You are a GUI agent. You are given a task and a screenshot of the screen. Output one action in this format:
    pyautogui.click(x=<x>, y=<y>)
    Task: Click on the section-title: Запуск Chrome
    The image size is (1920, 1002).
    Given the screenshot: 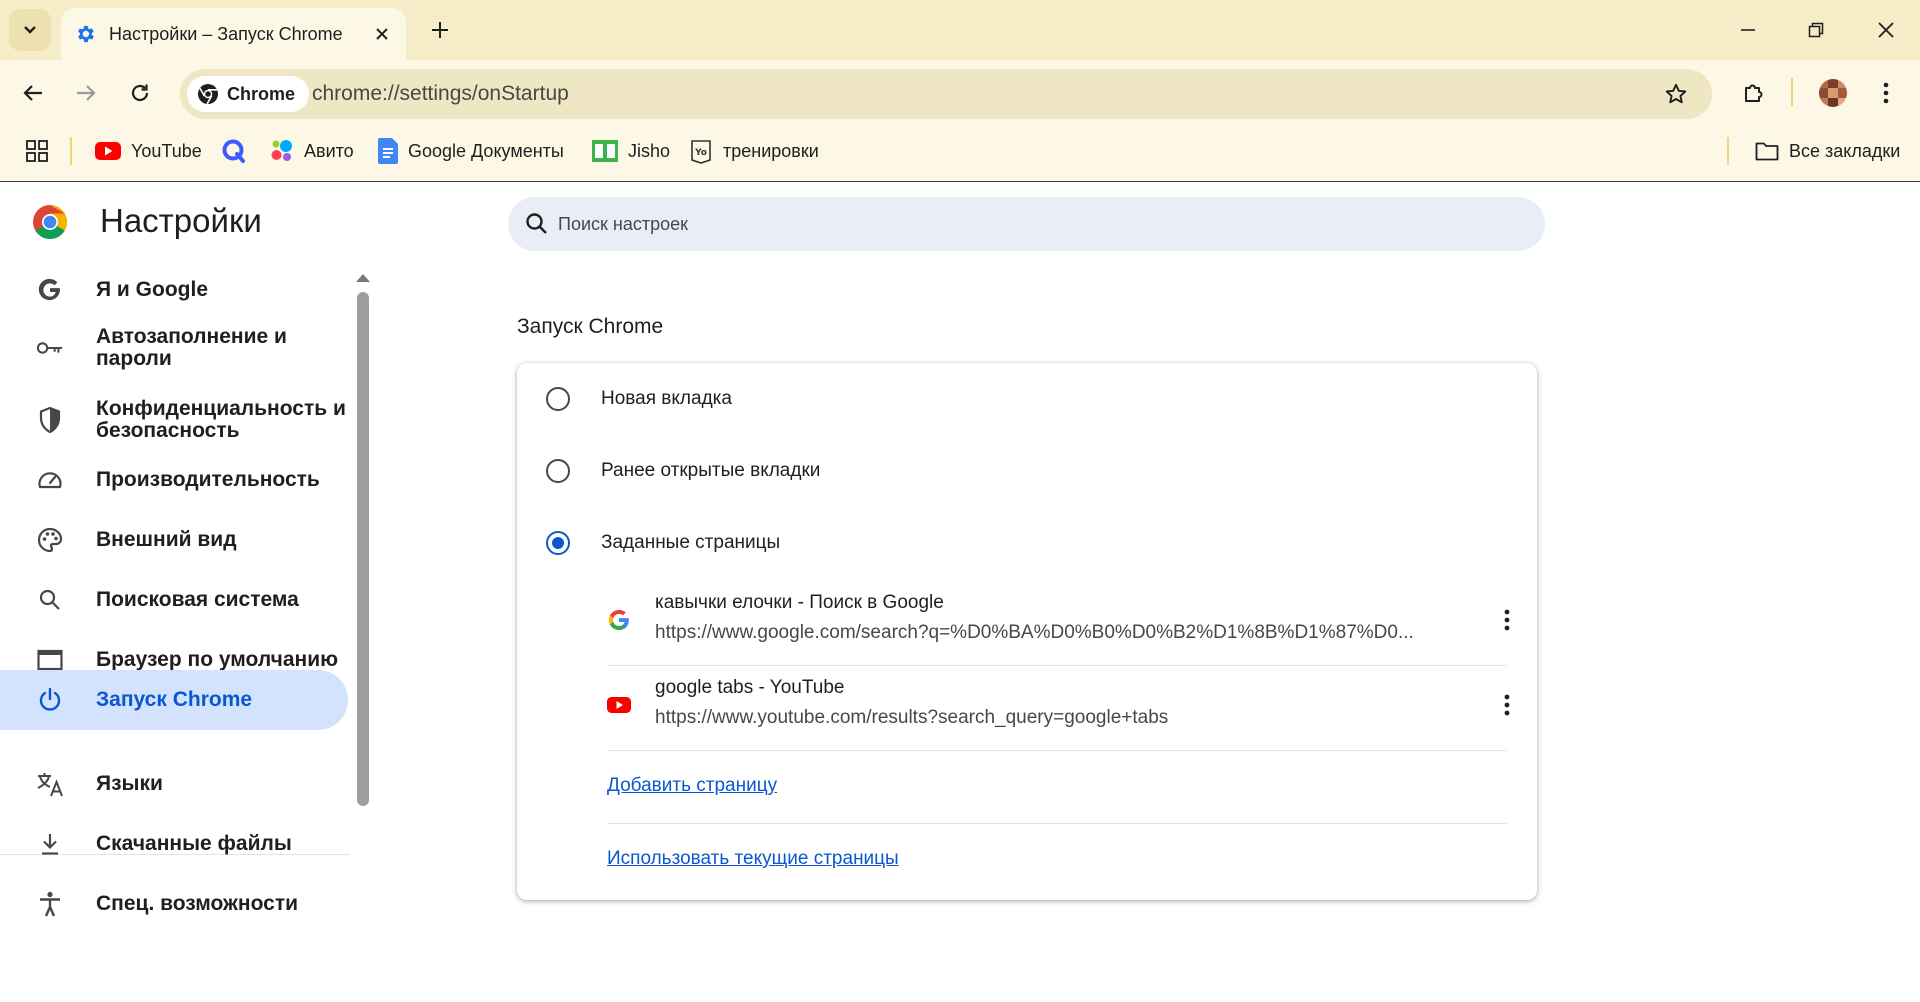 What is the action you would take?
    pyautogui.click(x=590, y=326)
    